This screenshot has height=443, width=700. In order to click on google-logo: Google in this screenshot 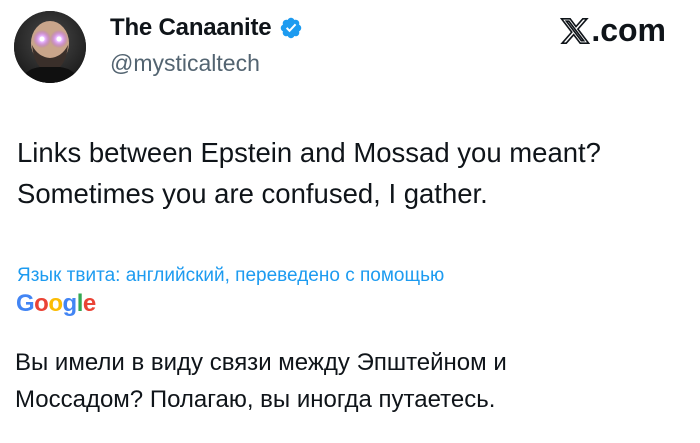, I will do `click(56, 304)`.